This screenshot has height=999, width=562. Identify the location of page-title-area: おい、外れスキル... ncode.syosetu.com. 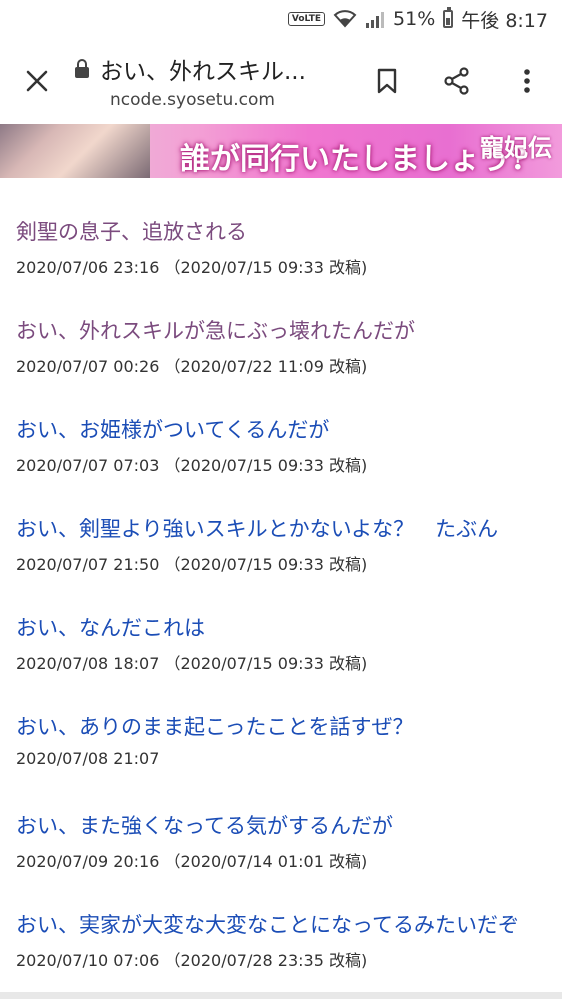
(213, 81).